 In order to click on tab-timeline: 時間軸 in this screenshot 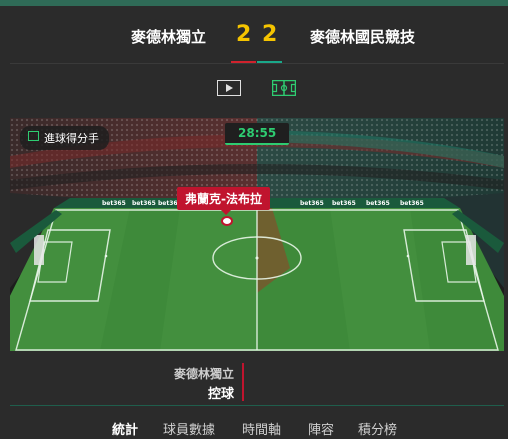, I will do `click(261, 428)`.